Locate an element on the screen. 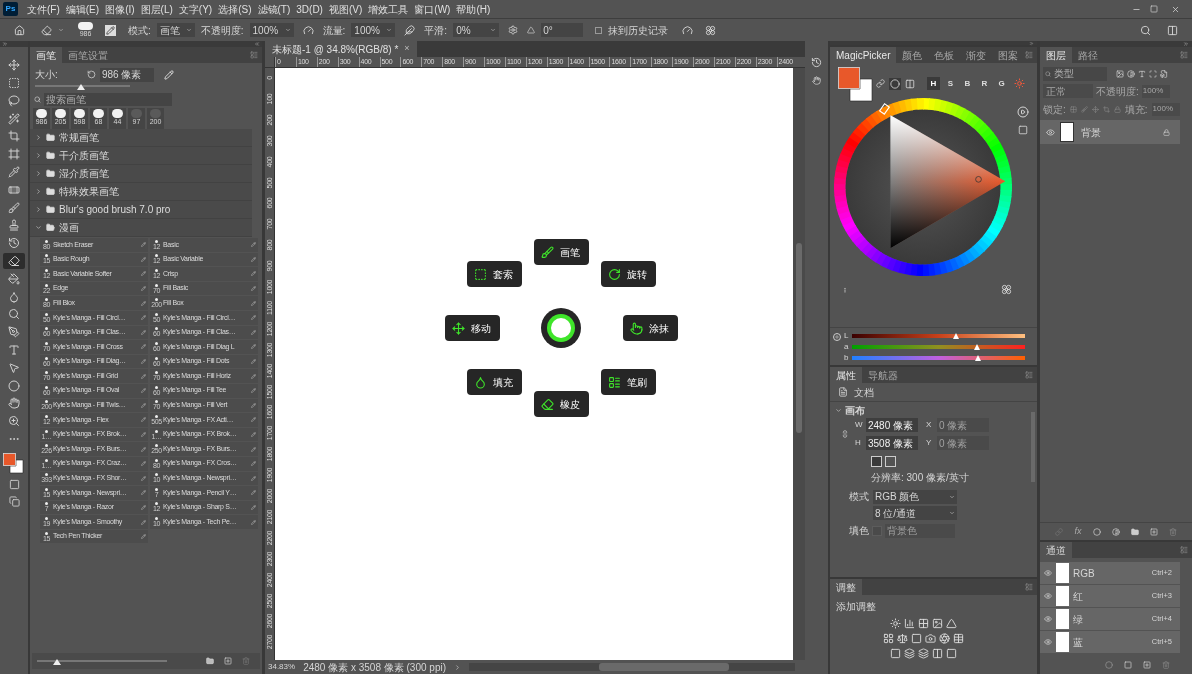 This screenshot has width=1192, height=674. lock-label: 锁定: is located at coordinates (1054, 109).